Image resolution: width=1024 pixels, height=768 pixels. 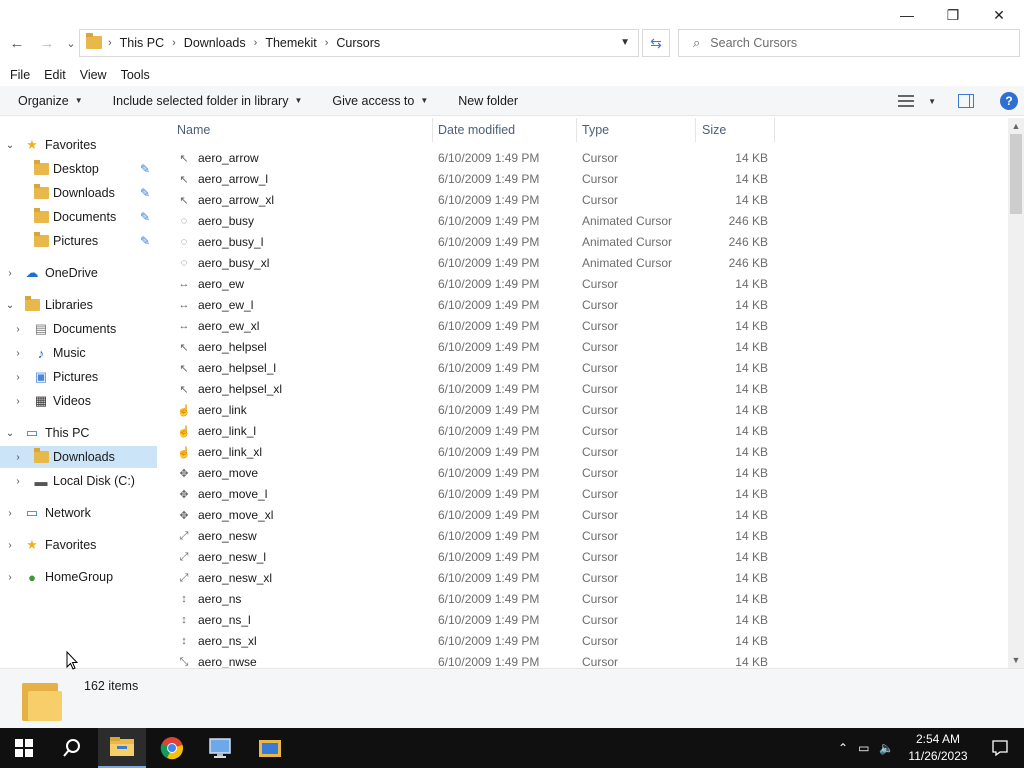 I want to click on scroll-down-icon: ▼, so click(x=1016, y=660).